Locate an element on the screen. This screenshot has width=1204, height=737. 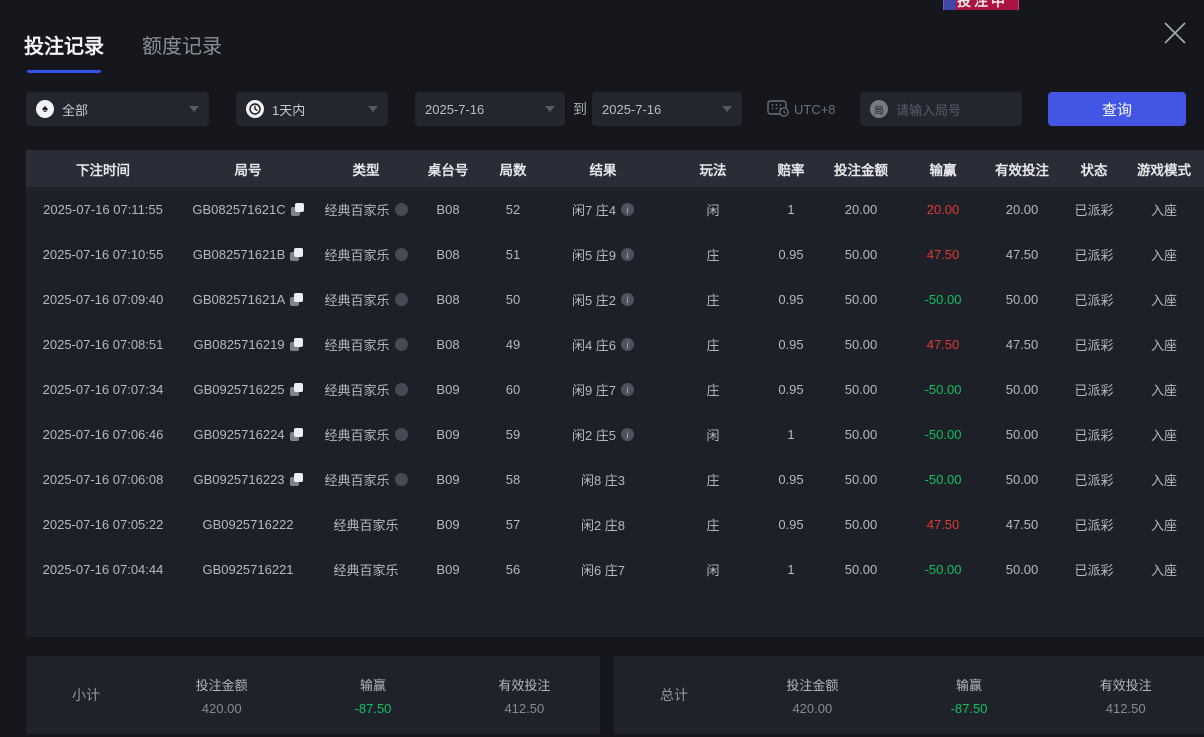
table-number-cell: B09 is located at coordinates (448, 569).